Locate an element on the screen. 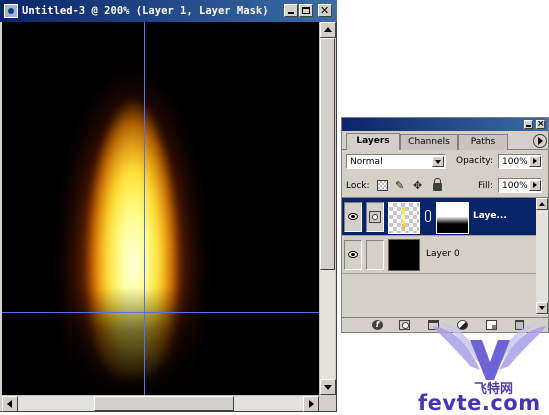 This screenshot has height=415, width=549. flame-mask-fade is located at coordinates (132, 341).